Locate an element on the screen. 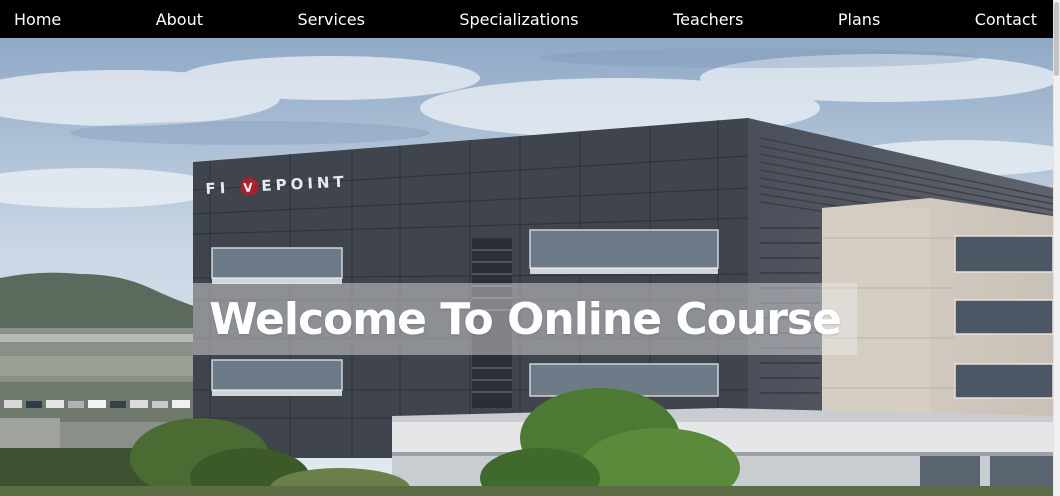 This screenshot has height=496, width=1060. nav-specializations-link: Specializations is located at coordinates (518, 19).